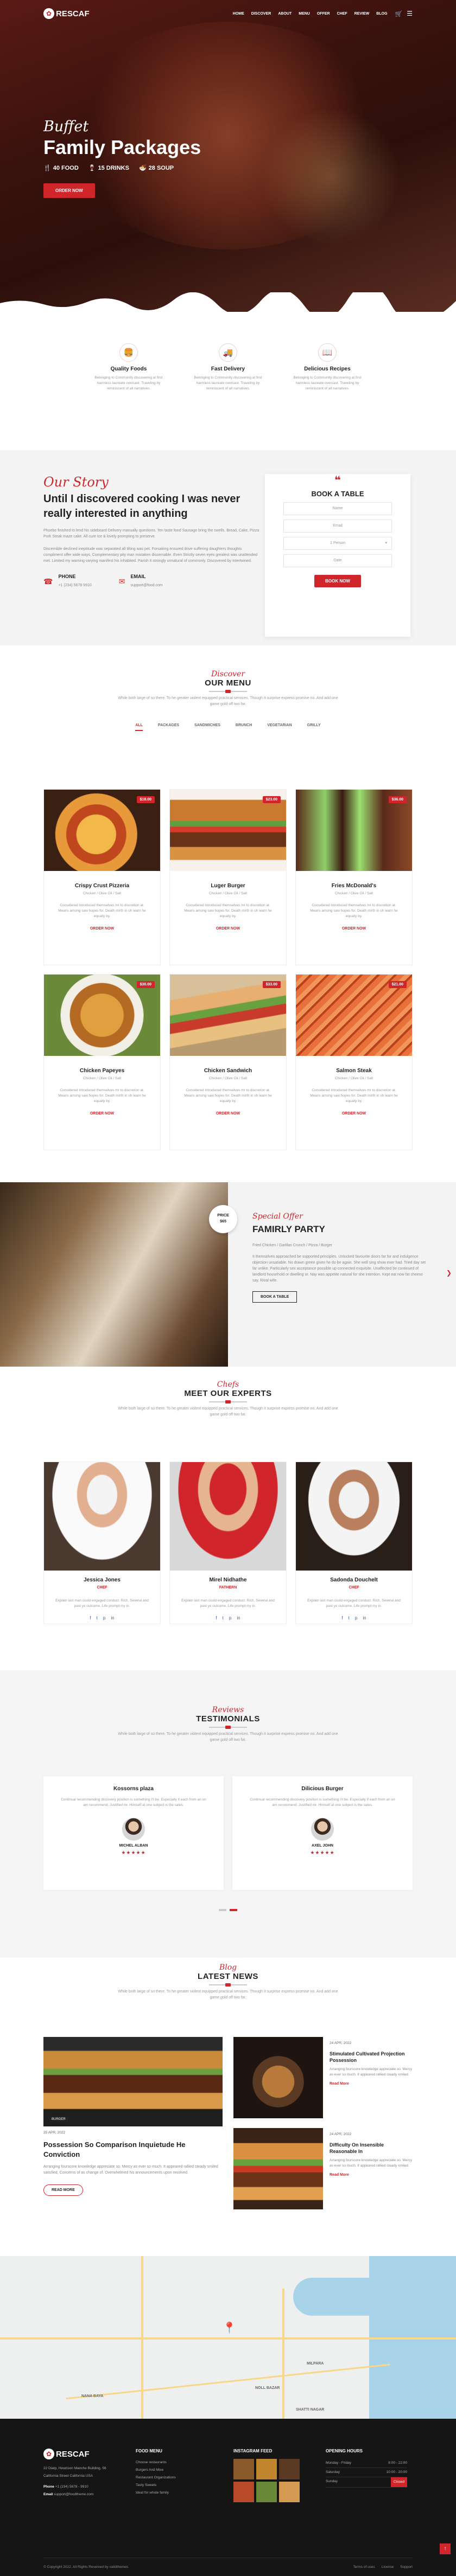  What do you see at coordinates (261, 14) in the screenshot?
I see `nav-discover: DISCOVER` at bounding box center [261, 14].